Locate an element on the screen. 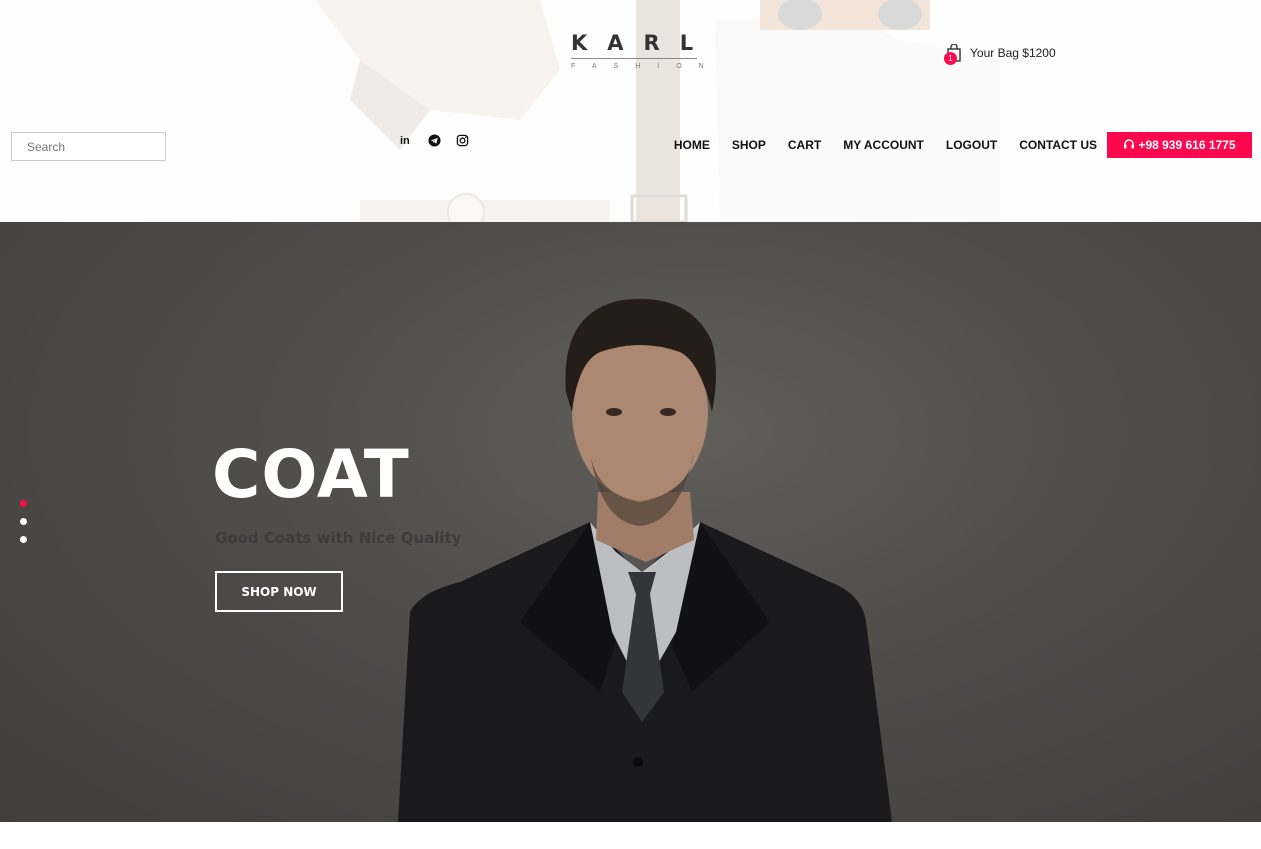 The height and width of the screenshot is (849, 1261). logo-divider is located at coordinates (634, 58).